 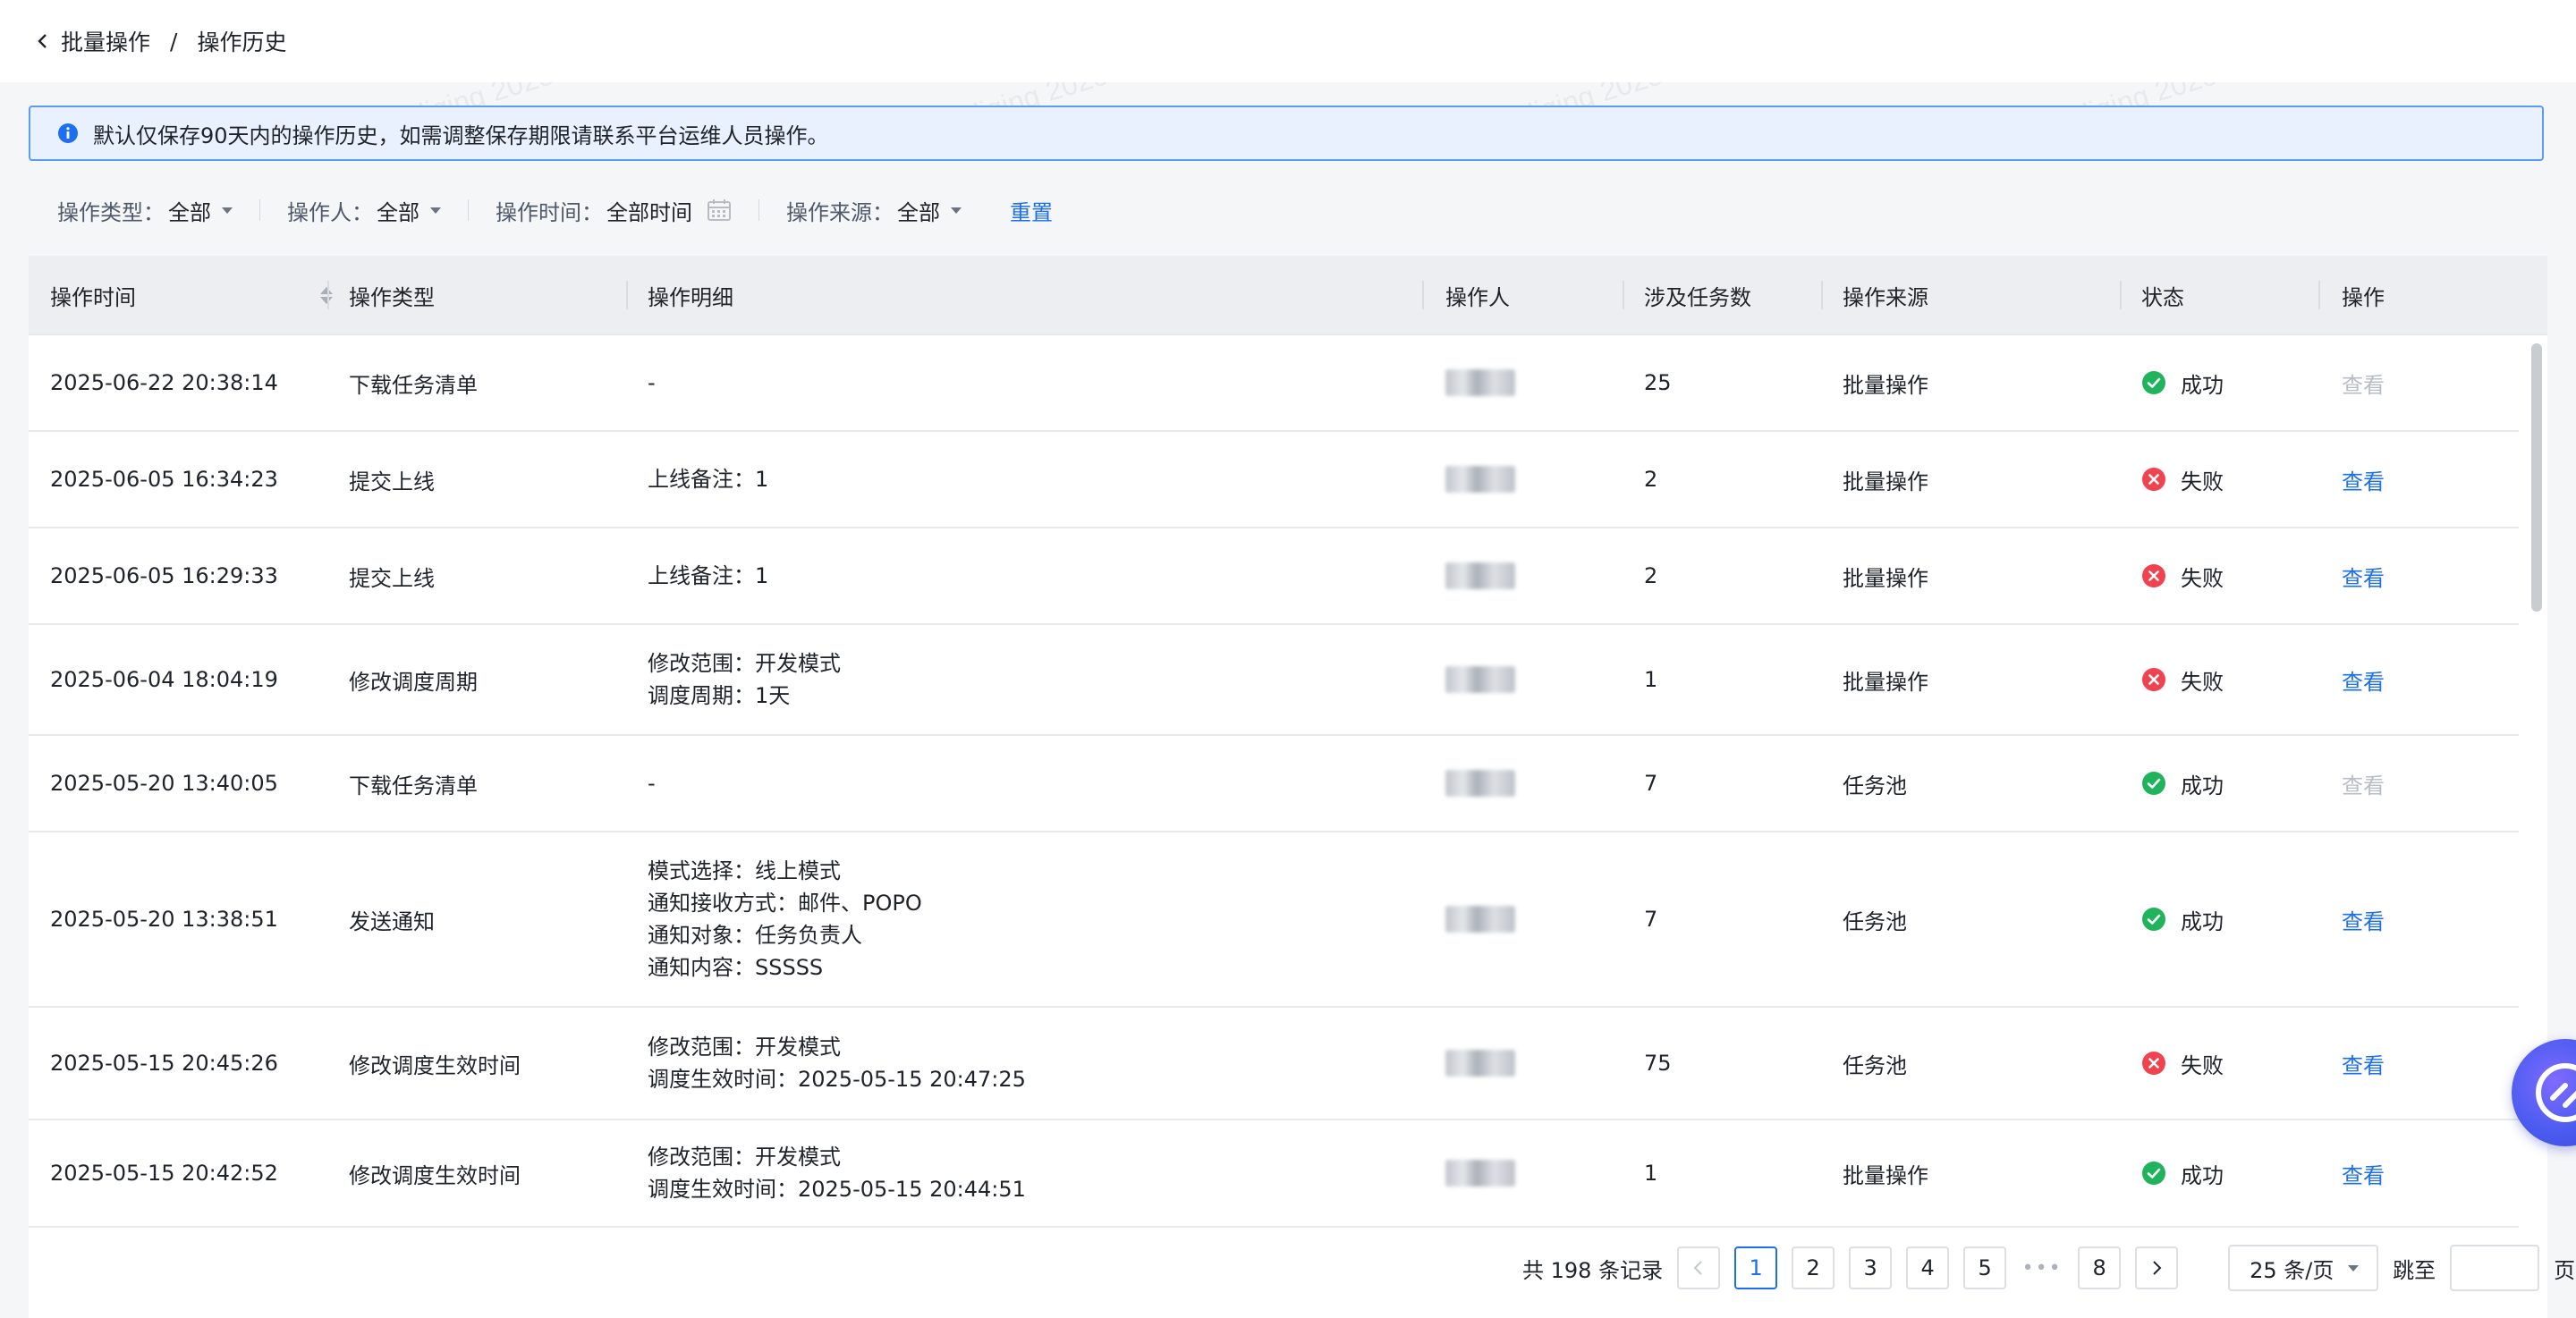 I want to click on page-button: 3, so click(x=1871, y=1268).